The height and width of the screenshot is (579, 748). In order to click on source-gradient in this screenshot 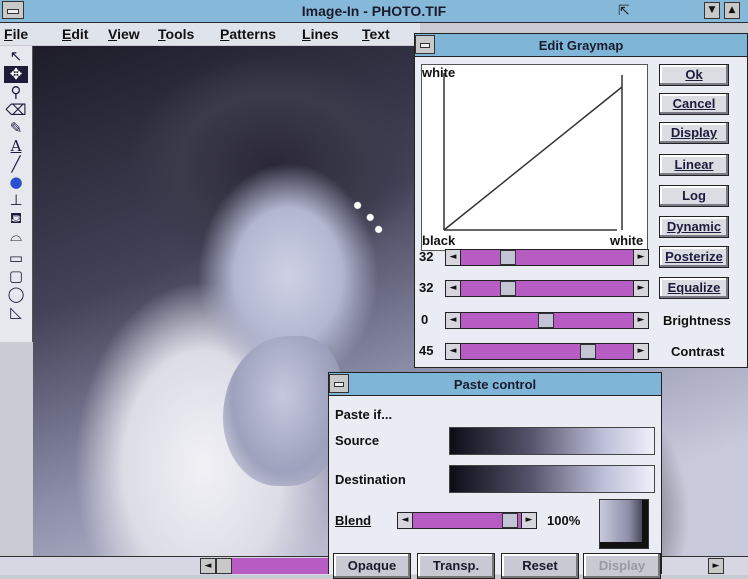, I will do `click(552, 441)`.